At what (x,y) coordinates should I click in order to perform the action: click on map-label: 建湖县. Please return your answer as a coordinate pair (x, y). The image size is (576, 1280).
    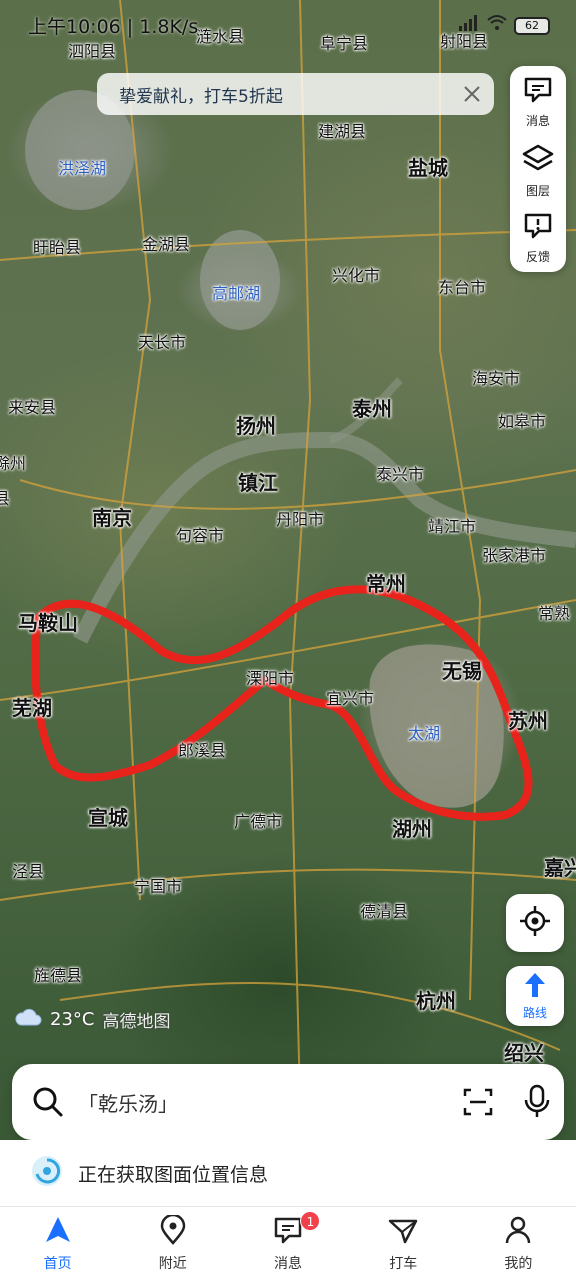
    Looking at the image, I should click on (342, 131).